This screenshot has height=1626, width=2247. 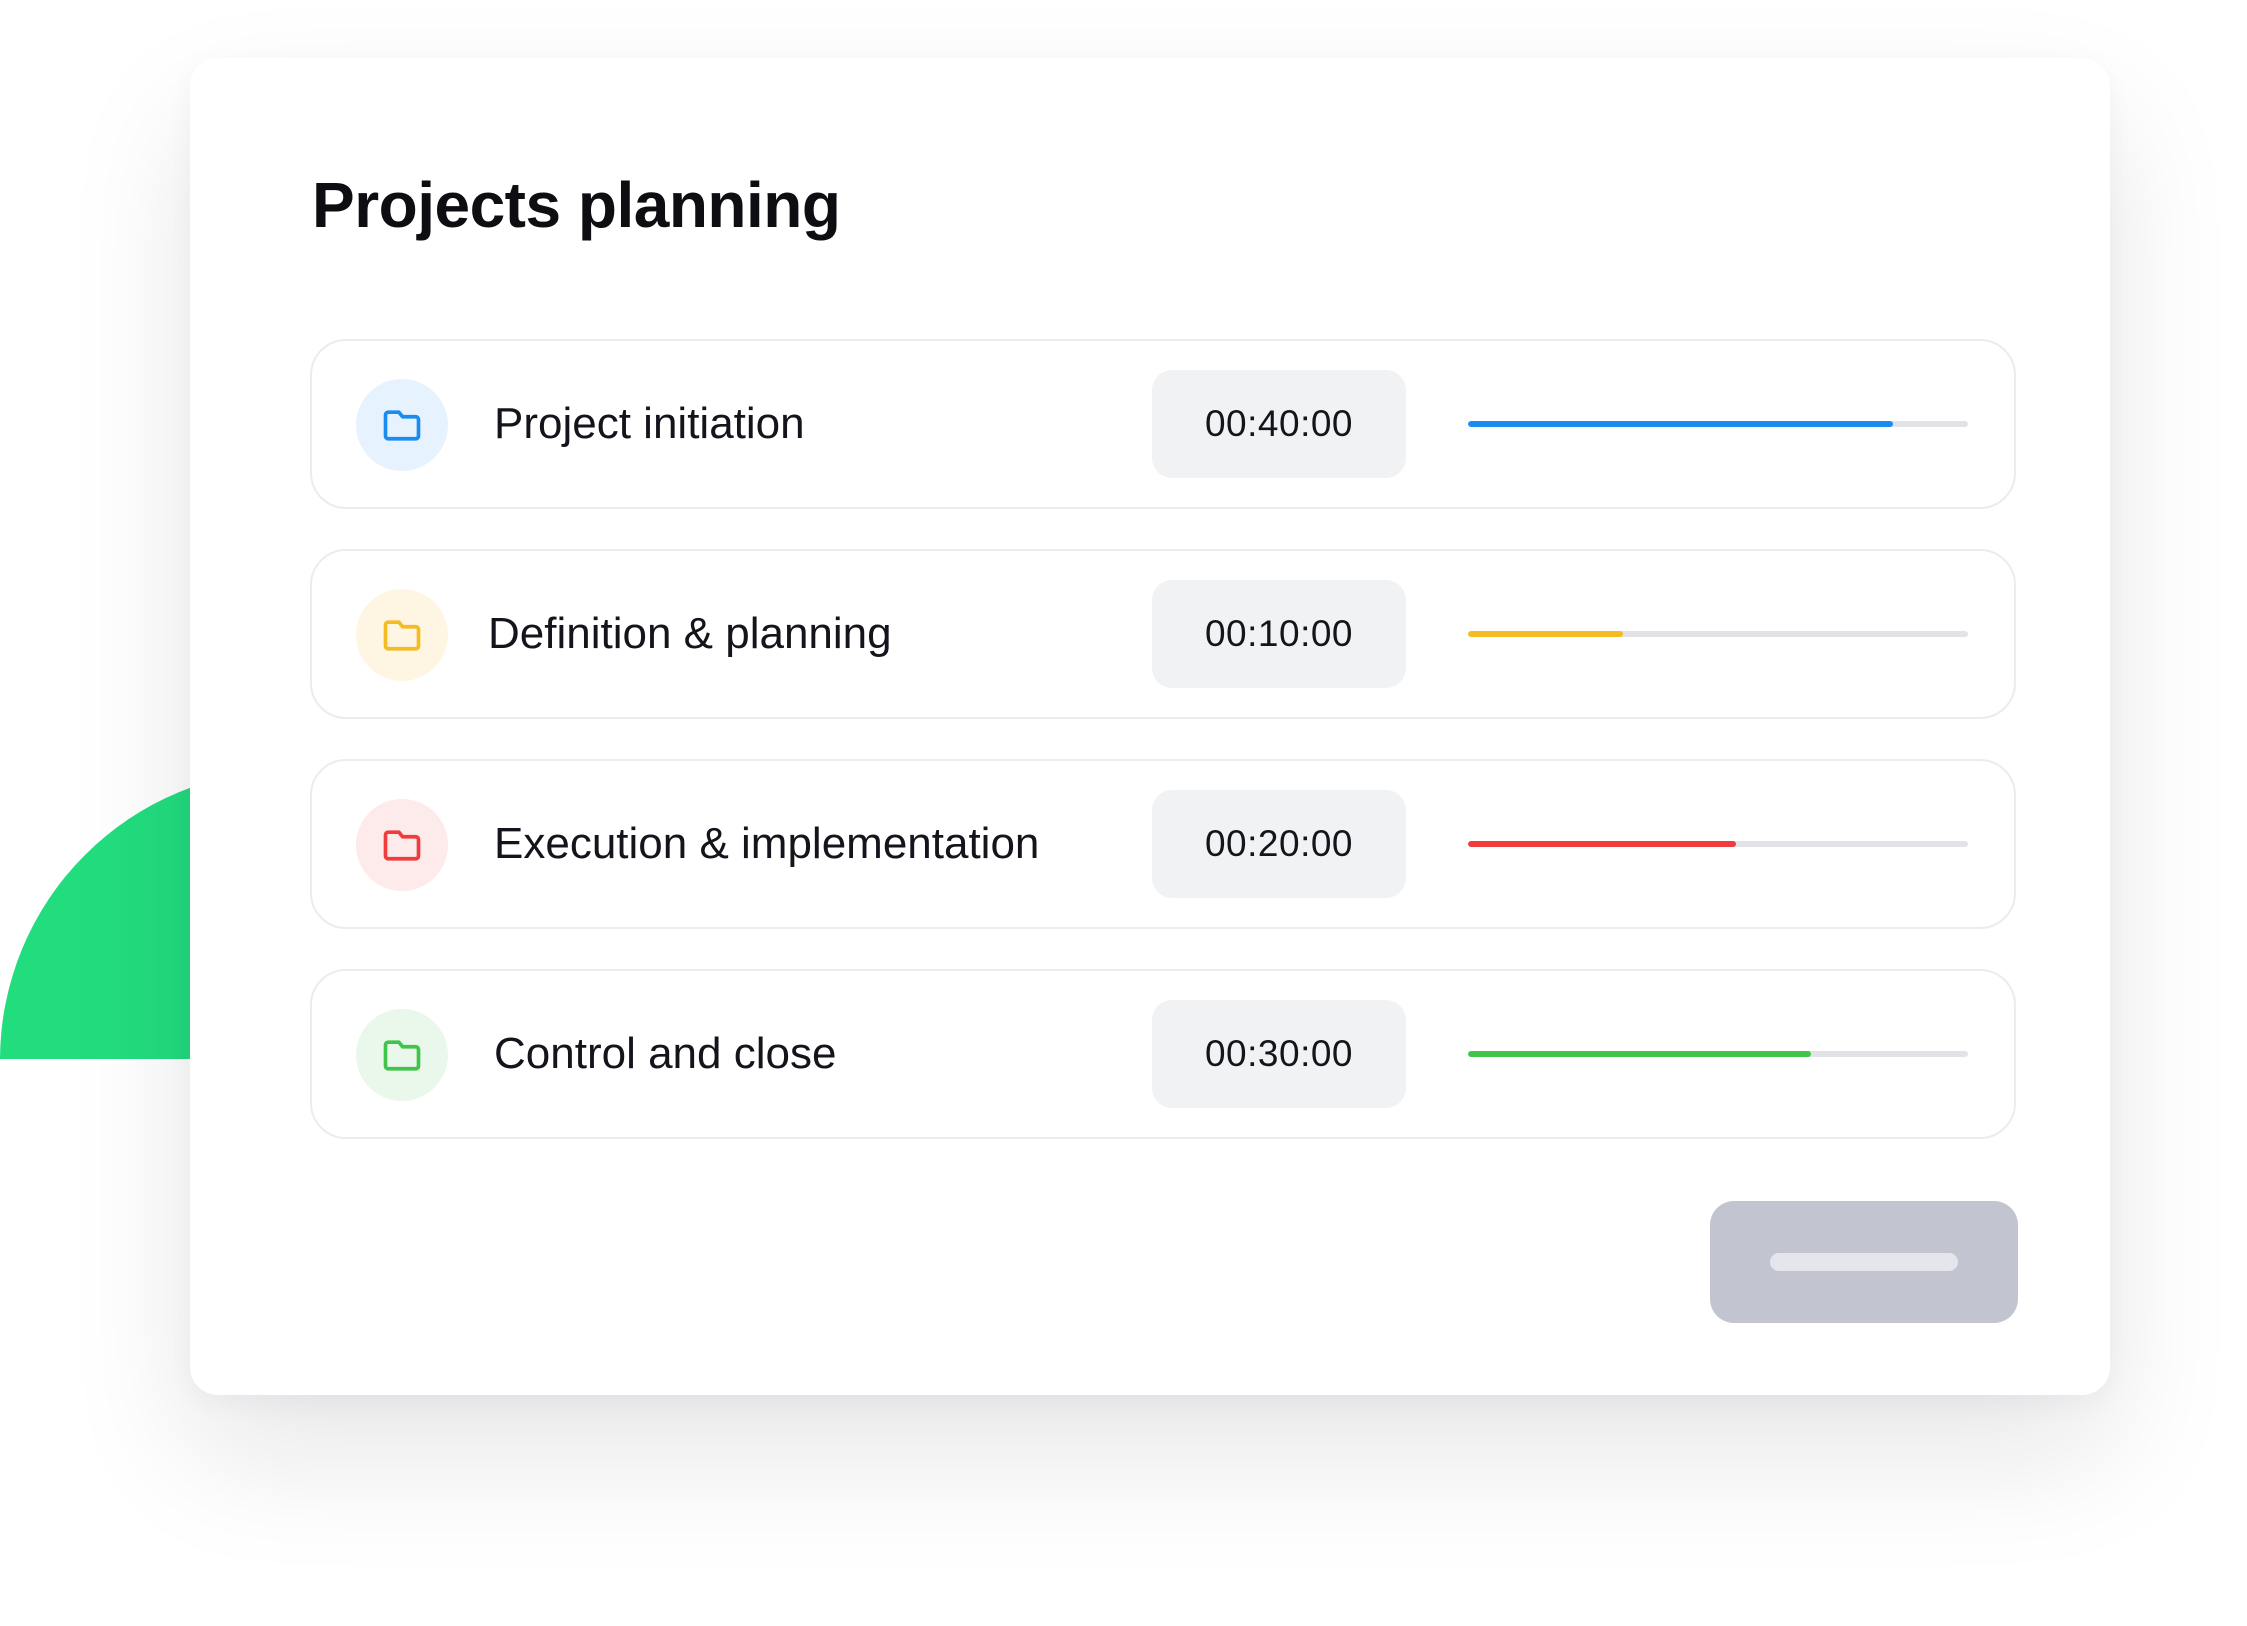 I want to click on action-button, so click(x=1864, y=1262).